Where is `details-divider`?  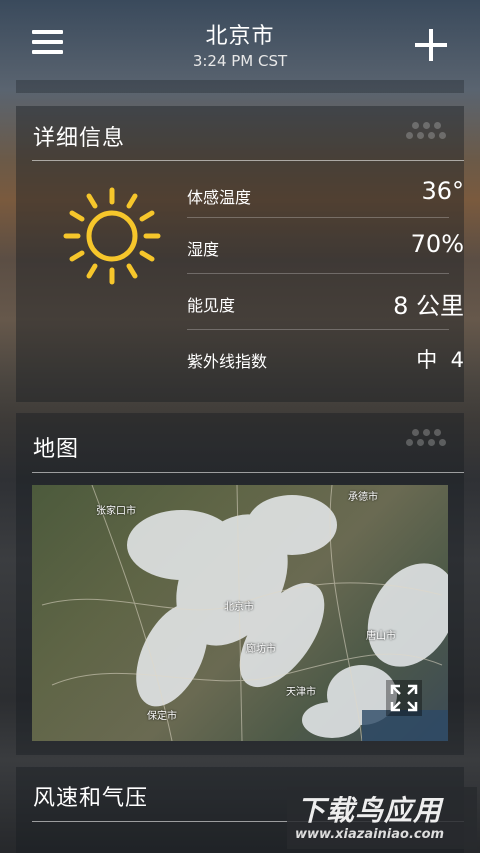 details-divider is located at coordinates (248, 160).